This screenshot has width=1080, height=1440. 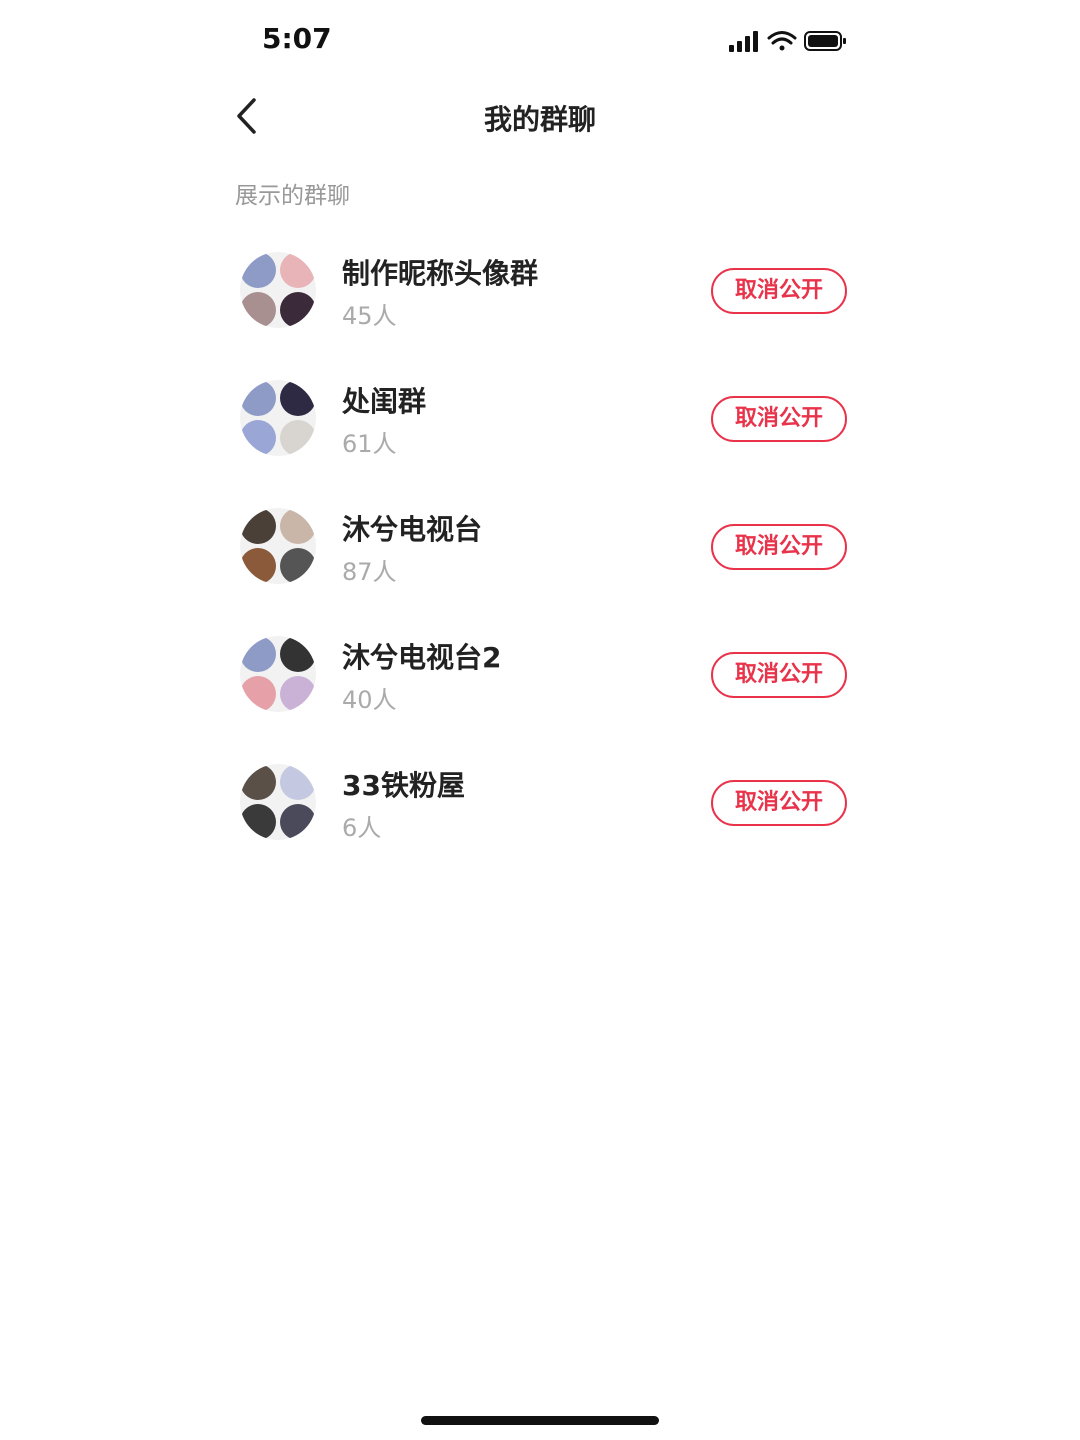 I want to click on status-icons, so click(x=787, y=41).